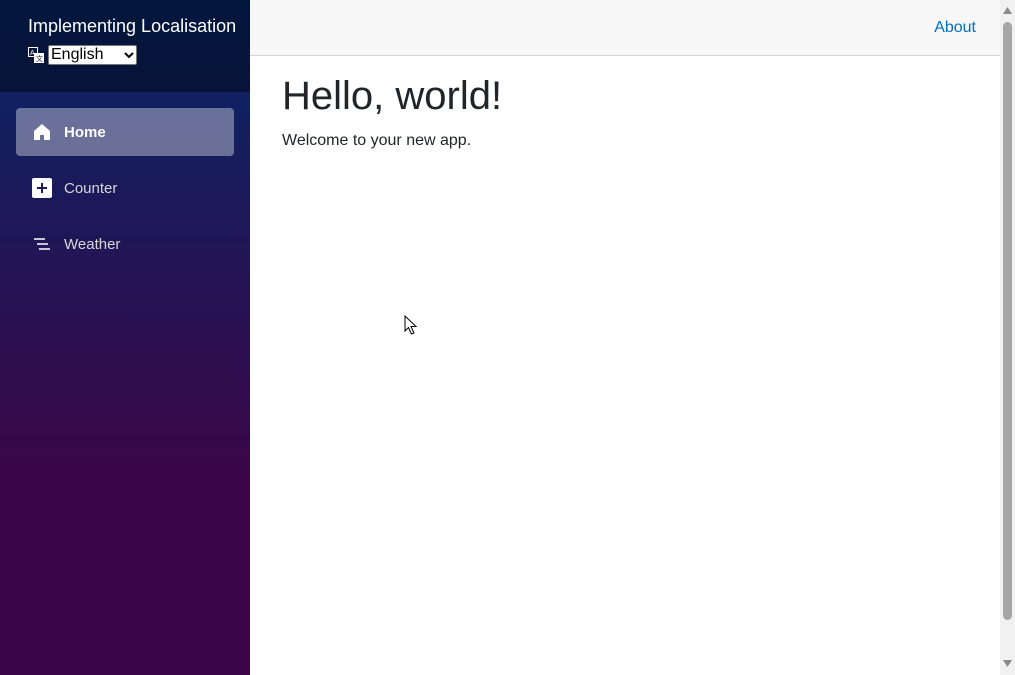 The width and height of the screenshot is (1015, 675). What do you see at coordinates (129, 55) in the screenshot?
I see `chevron-down-icon` at bounding box center [129, 55].